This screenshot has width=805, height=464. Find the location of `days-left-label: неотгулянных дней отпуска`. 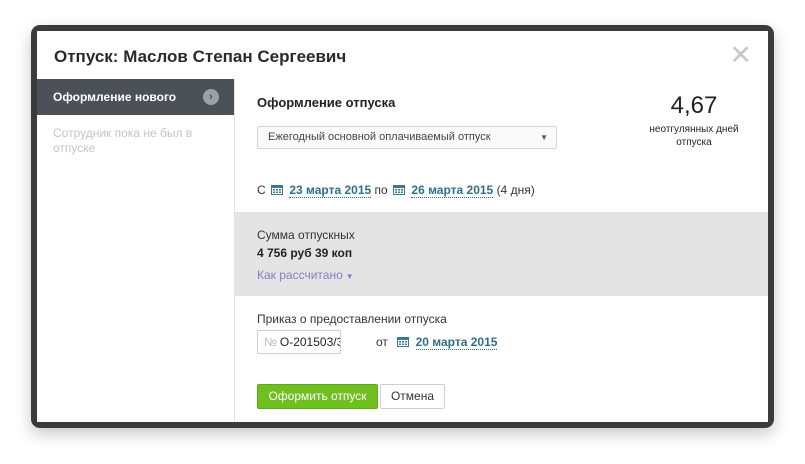

days-left-label: неотгулянных дней отпуска is located at coordinates (694, 136).